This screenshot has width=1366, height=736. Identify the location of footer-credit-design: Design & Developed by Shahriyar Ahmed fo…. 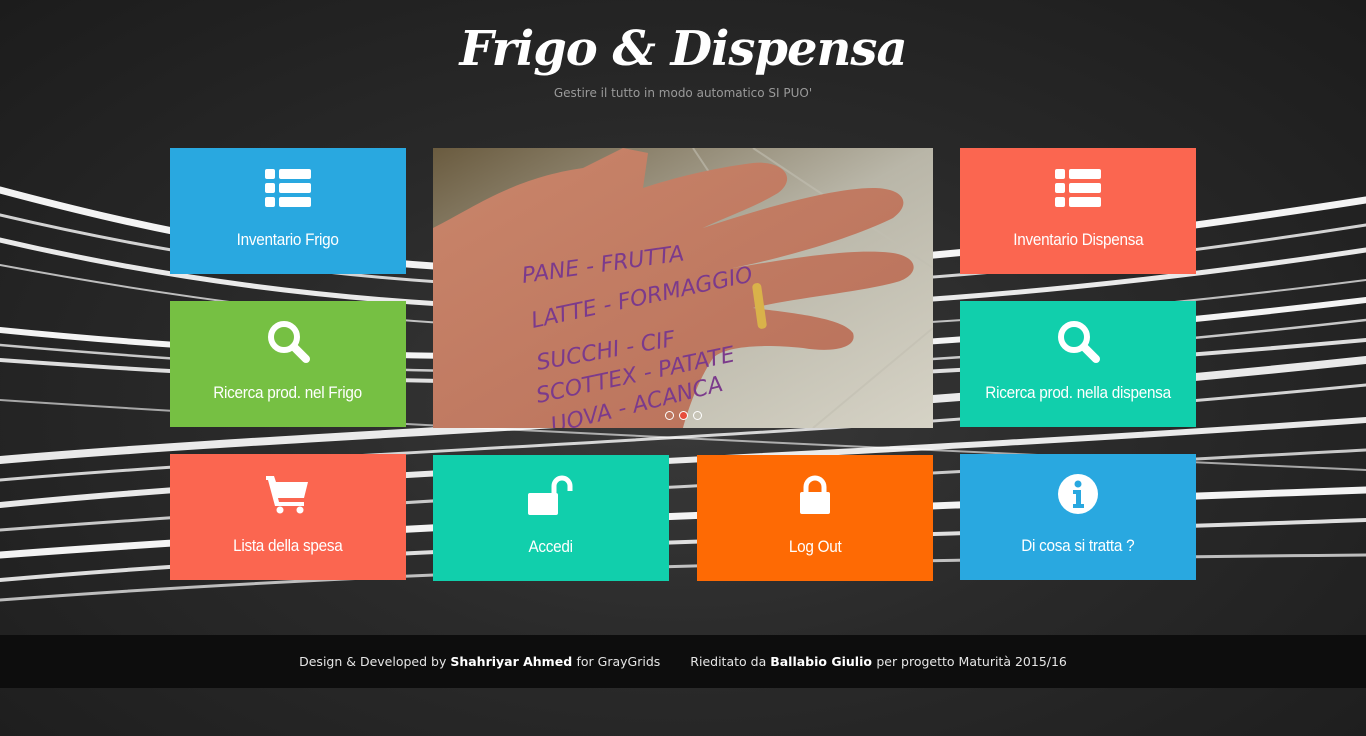
(479, 661).